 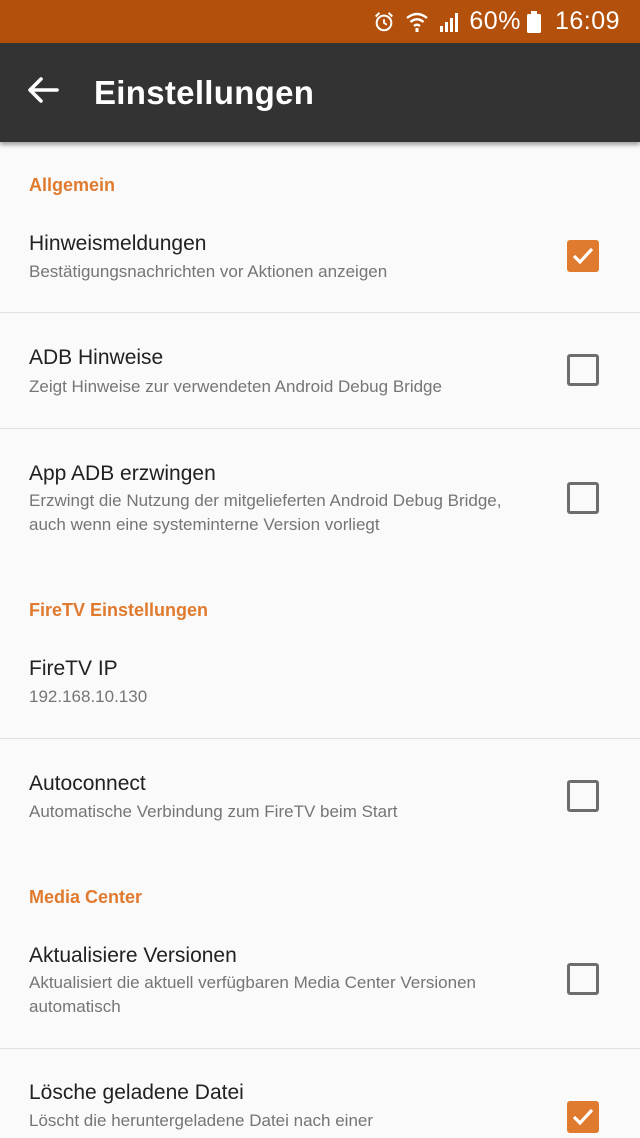 What do you see at coordinates (72, 185) in the screenshot?
I see `section-header-general: Allgemein` at bounding box center [72, 185].